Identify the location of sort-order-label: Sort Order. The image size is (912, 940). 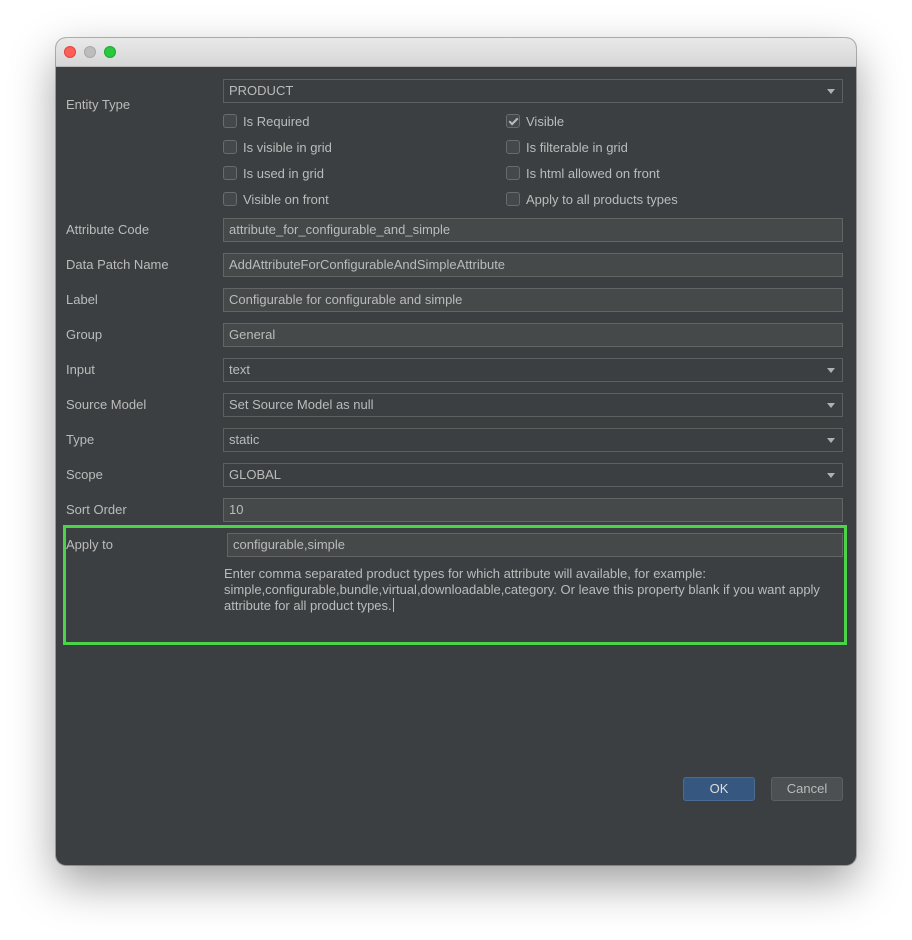
(96, 509).